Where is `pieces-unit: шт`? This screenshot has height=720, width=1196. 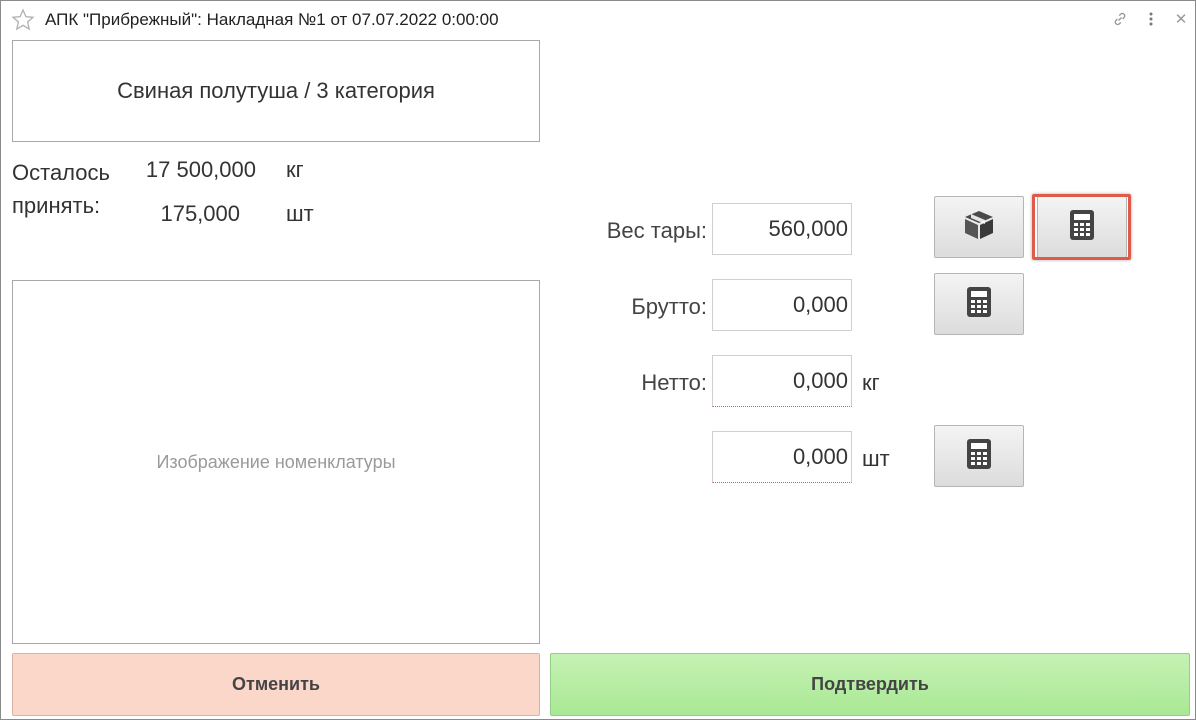
pieces-unit: шт is located at coordinates (876, 458).